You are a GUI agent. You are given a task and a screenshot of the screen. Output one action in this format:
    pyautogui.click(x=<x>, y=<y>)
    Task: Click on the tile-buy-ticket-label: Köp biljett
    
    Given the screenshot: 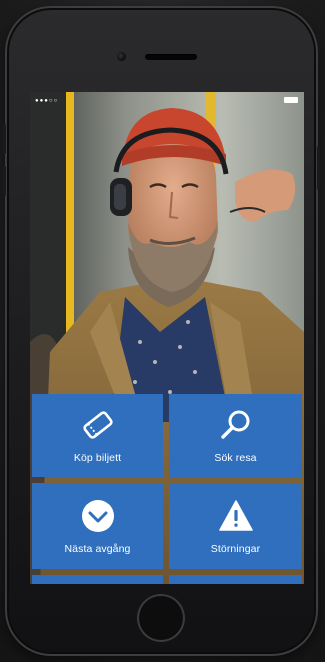 What is the action you would take?
    pyautogui.click(x=97, y=458)
    